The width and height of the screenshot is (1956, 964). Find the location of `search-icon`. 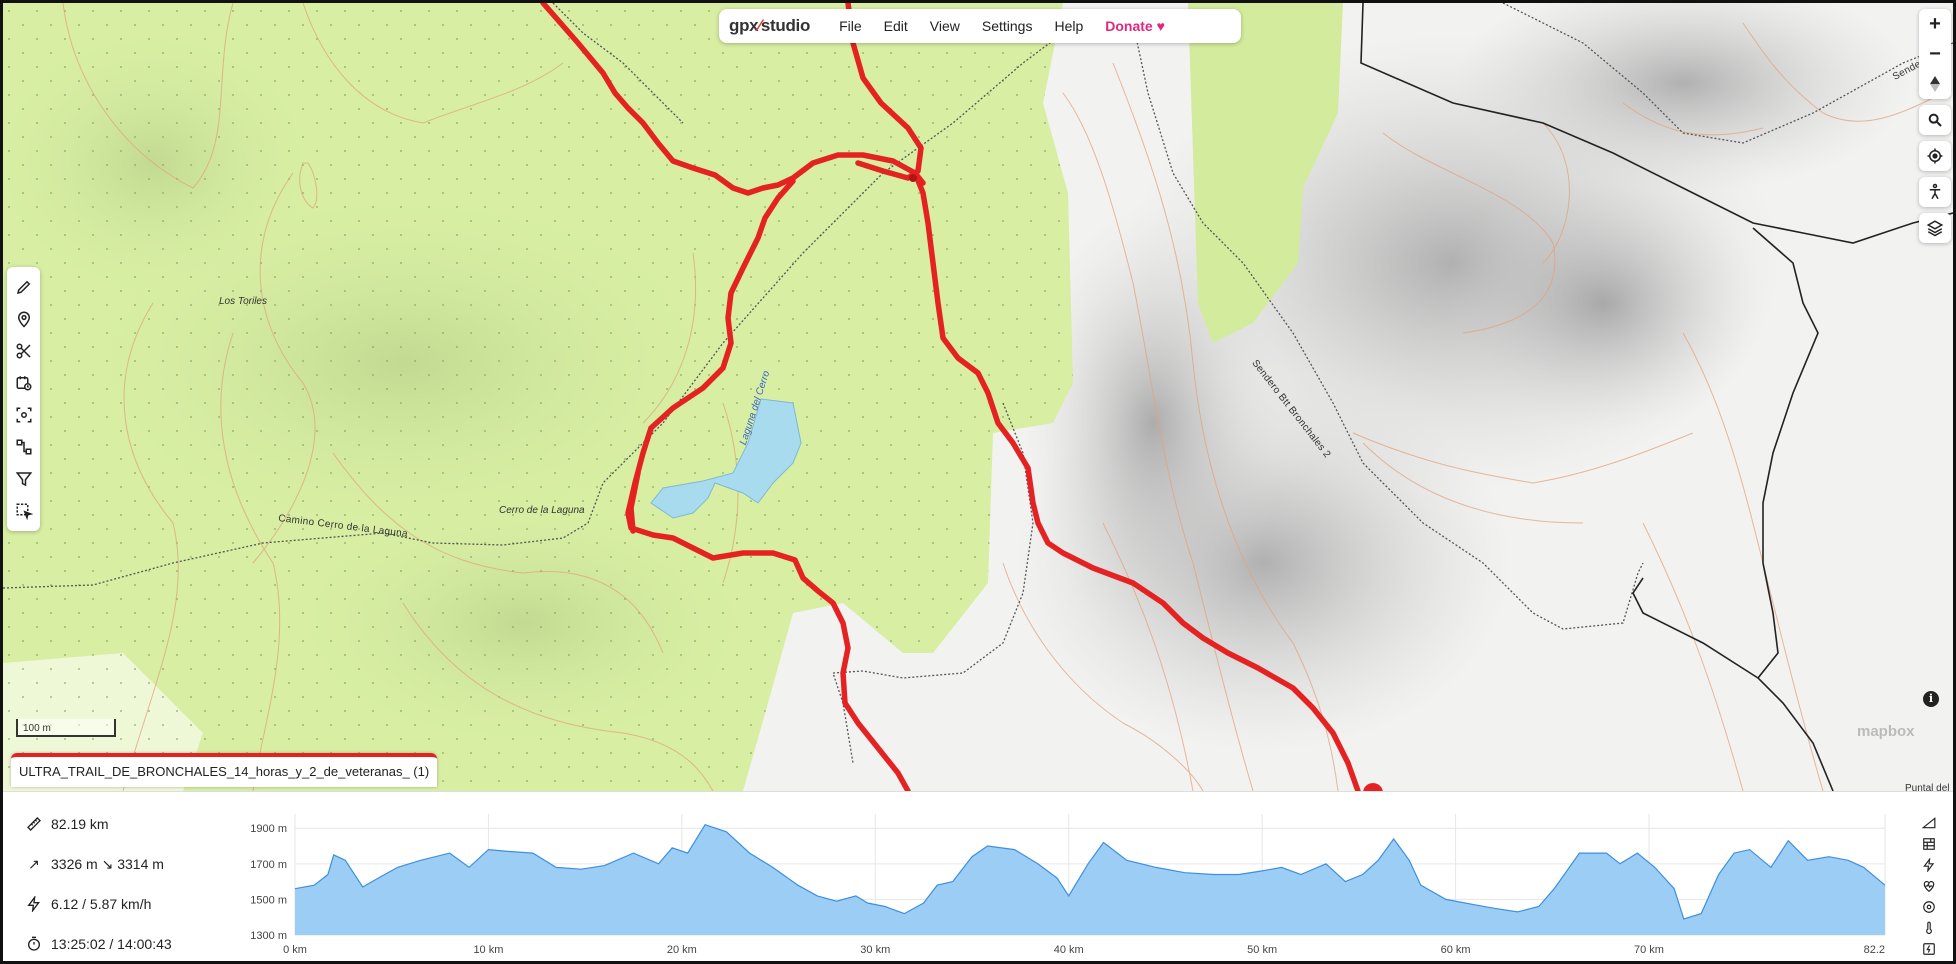

search-icon is located at coordinates (1935, 120).